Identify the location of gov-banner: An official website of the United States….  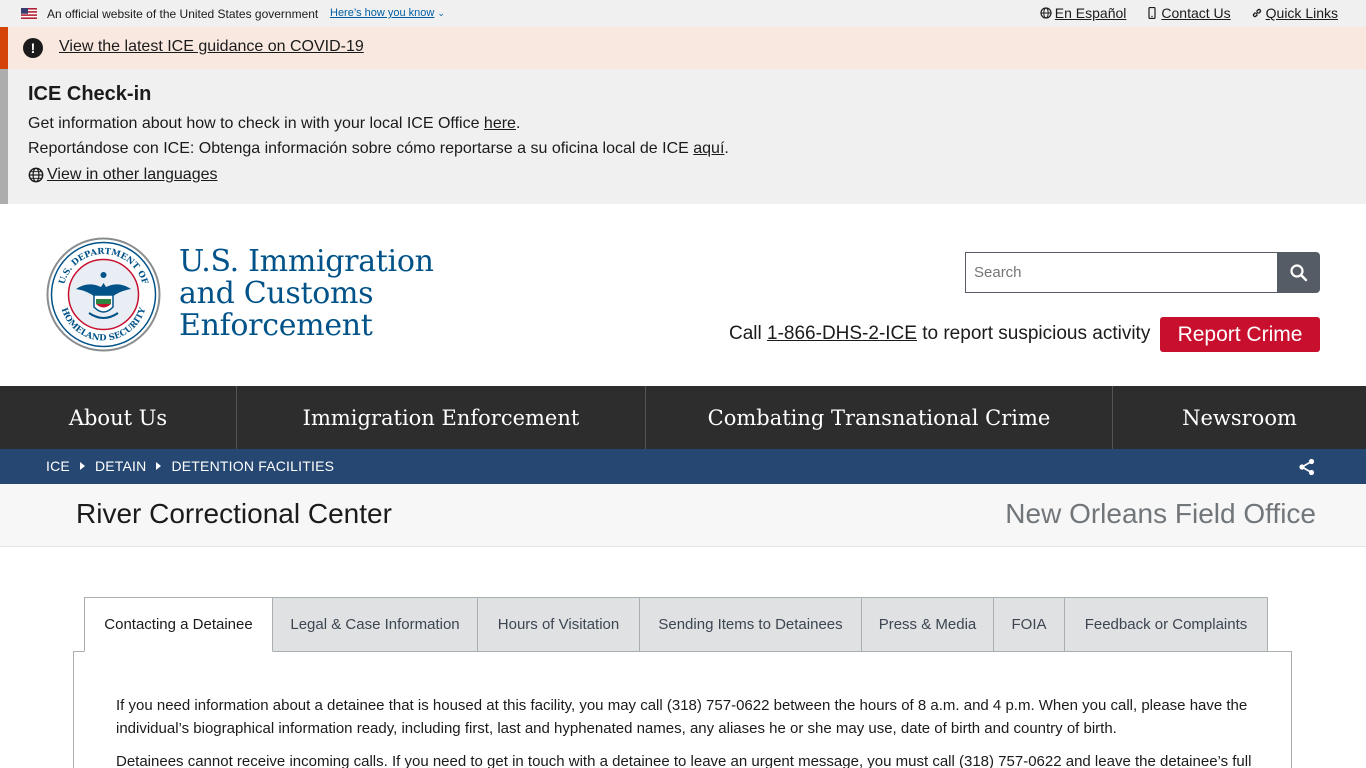
(683, 13).